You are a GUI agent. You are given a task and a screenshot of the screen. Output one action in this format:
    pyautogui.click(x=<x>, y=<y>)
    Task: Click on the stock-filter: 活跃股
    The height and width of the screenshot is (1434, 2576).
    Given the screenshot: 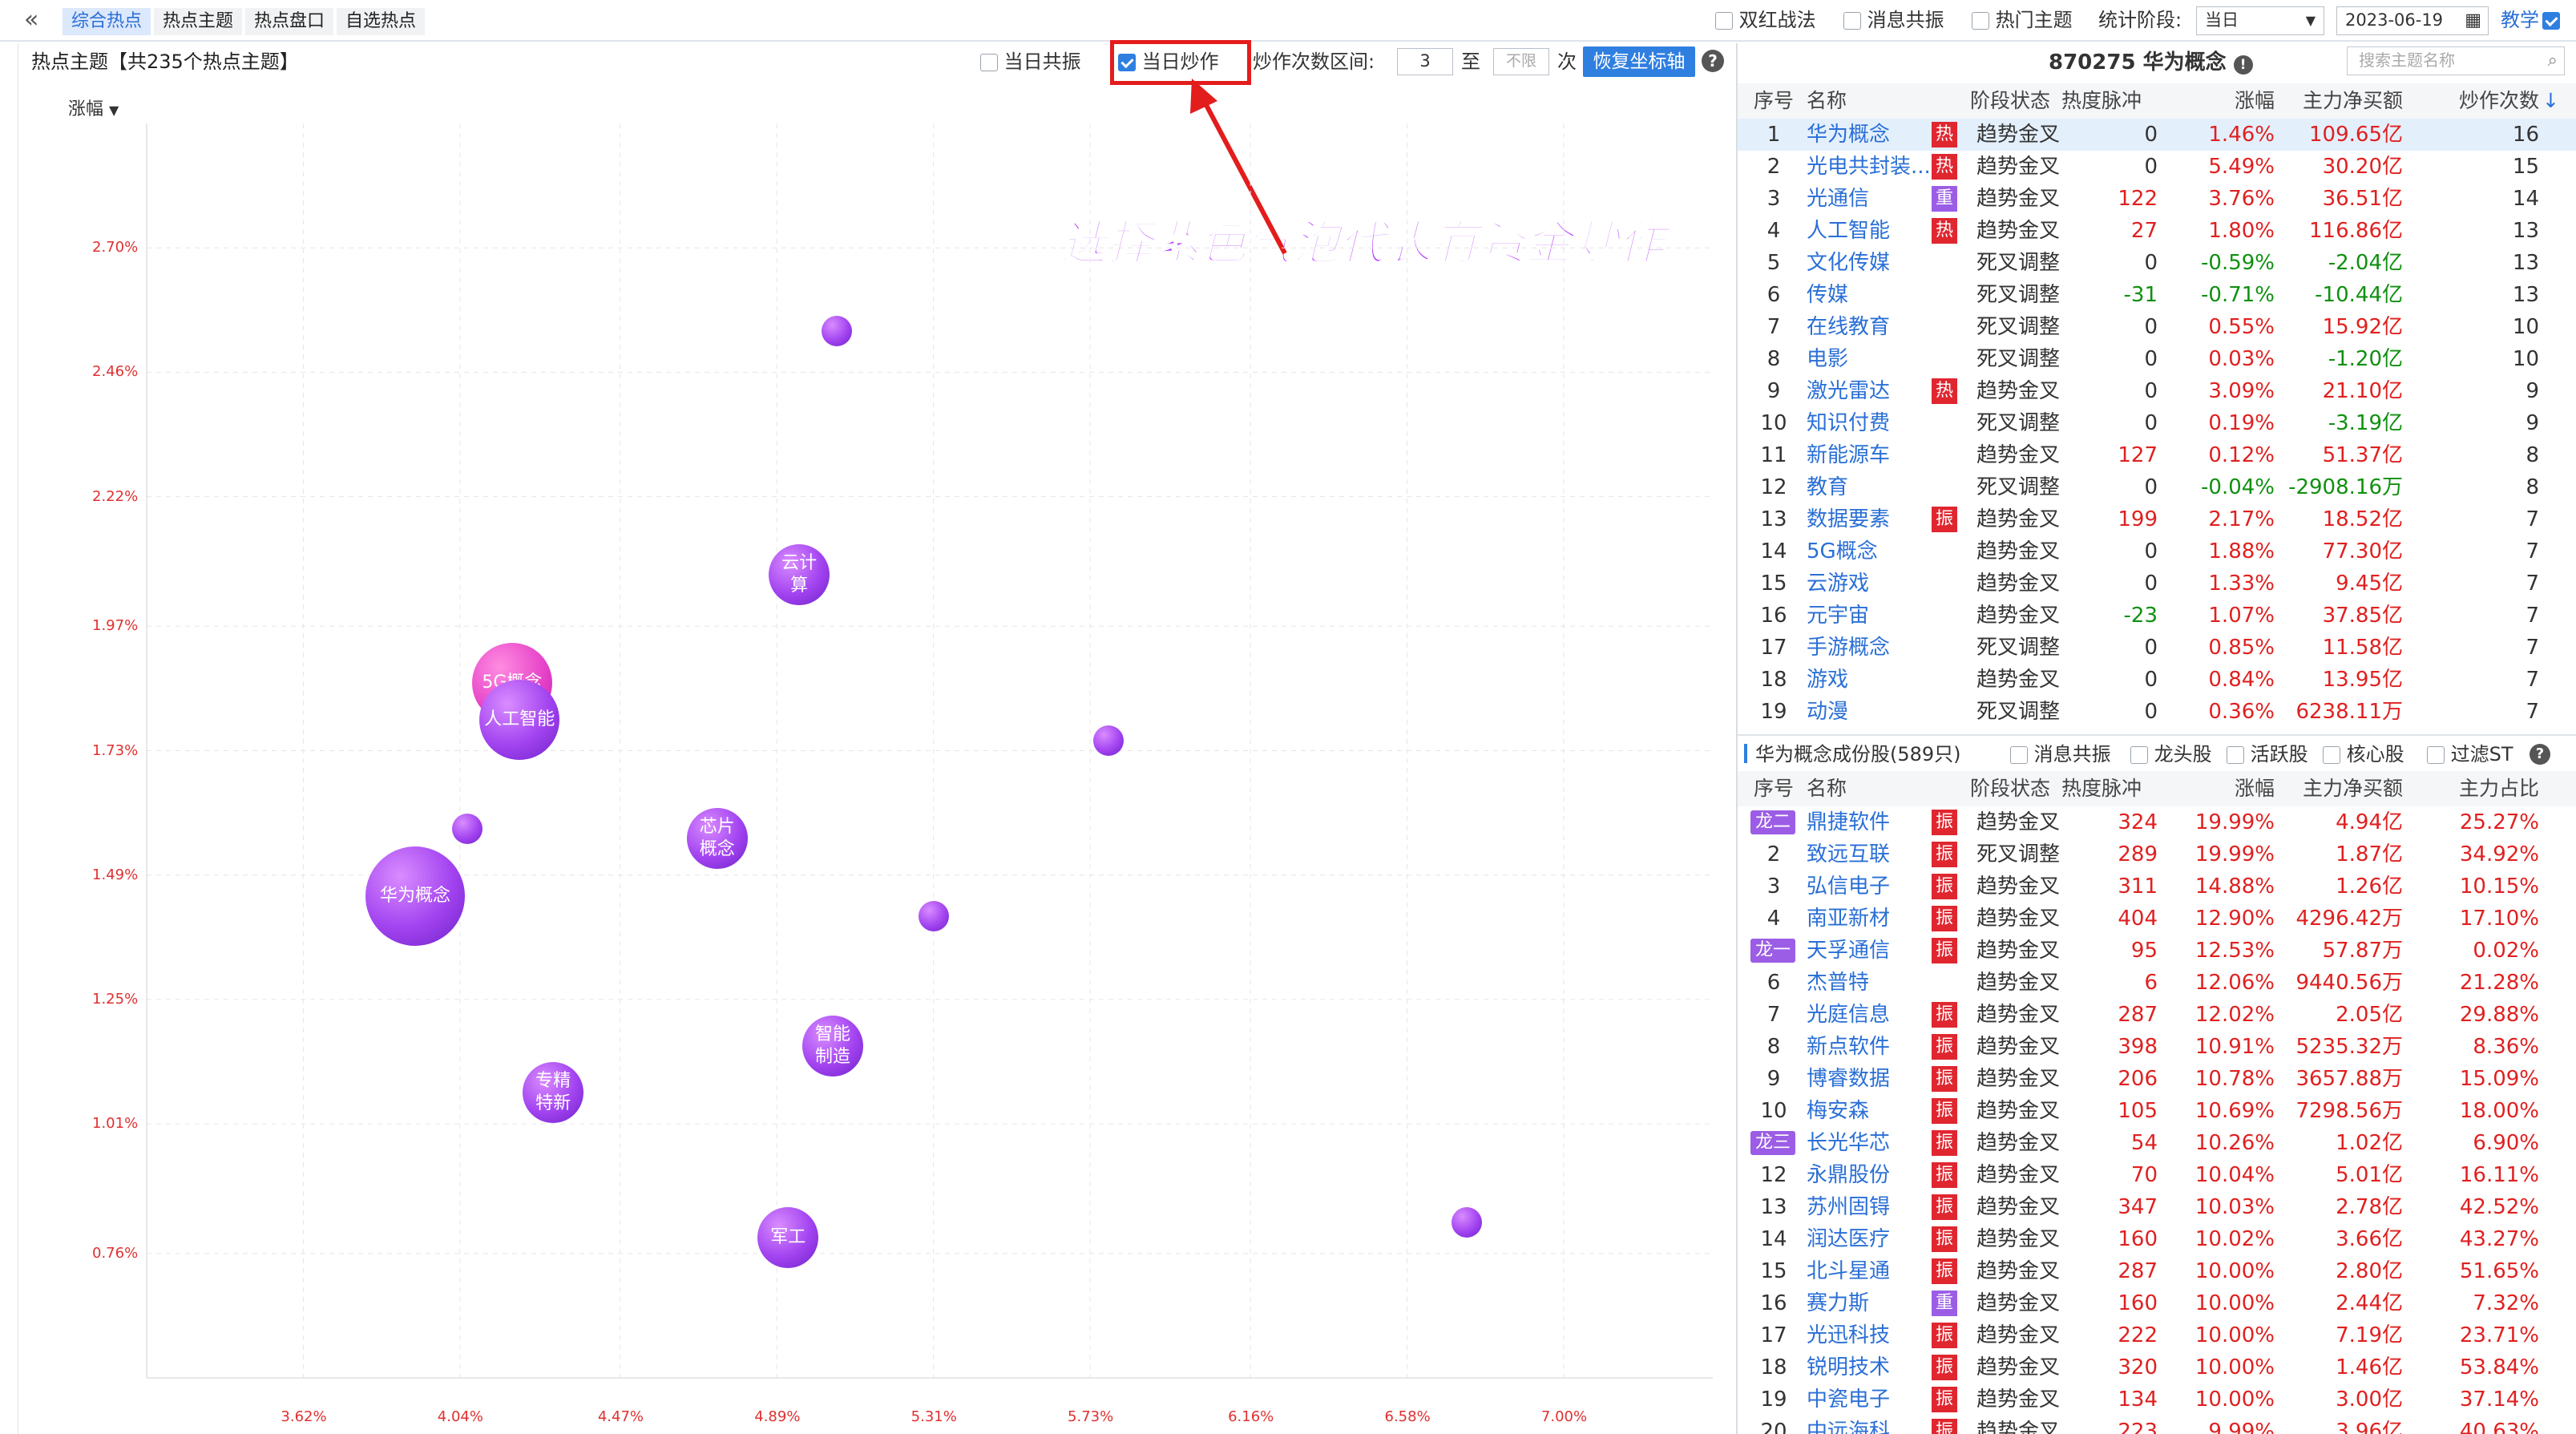 What is the action you would take?
    pyautogui.click(x=2267, y=754)
    